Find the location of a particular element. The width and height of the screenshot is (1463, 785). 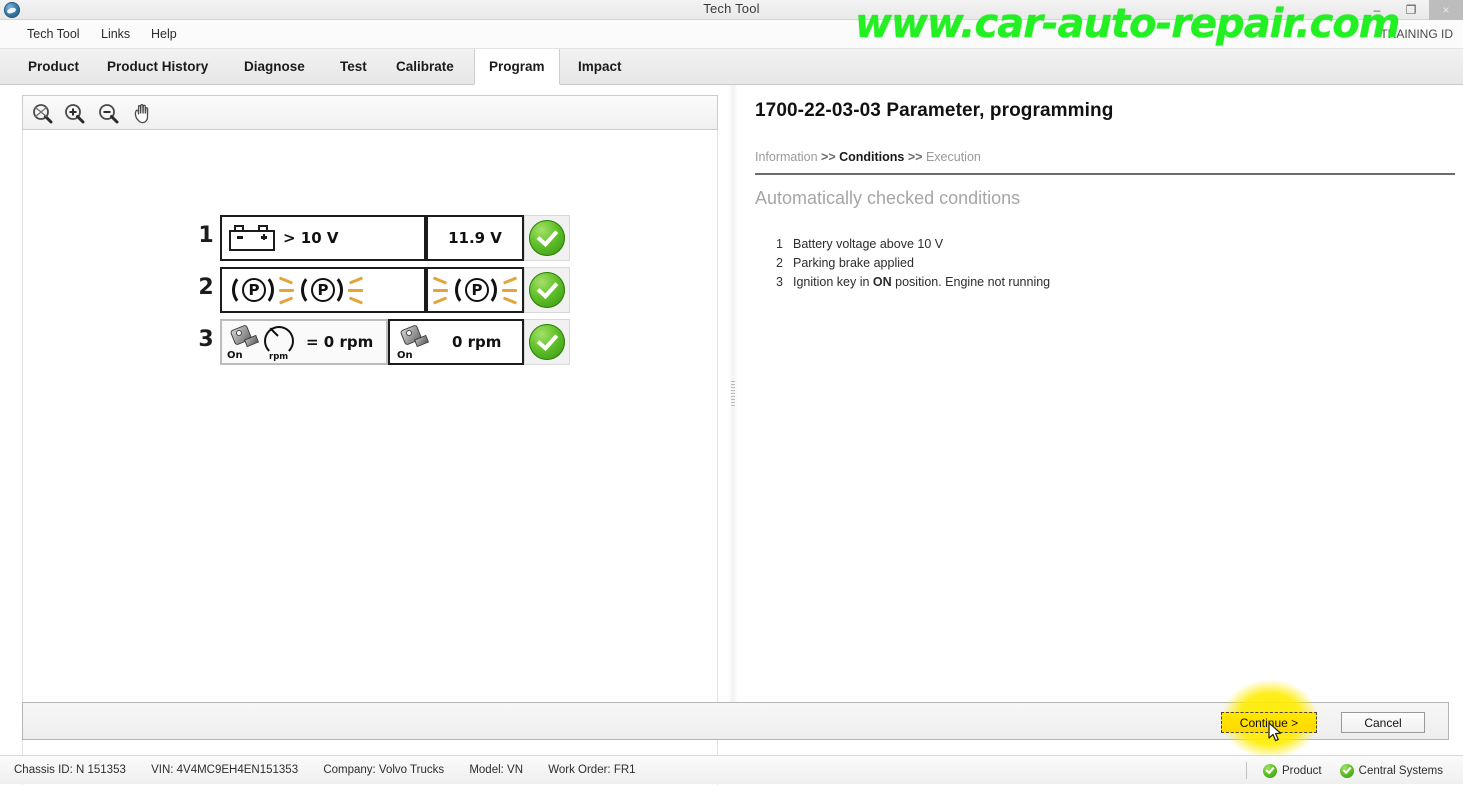

window-title: Tech Tool is located at coordinates (731, 8).